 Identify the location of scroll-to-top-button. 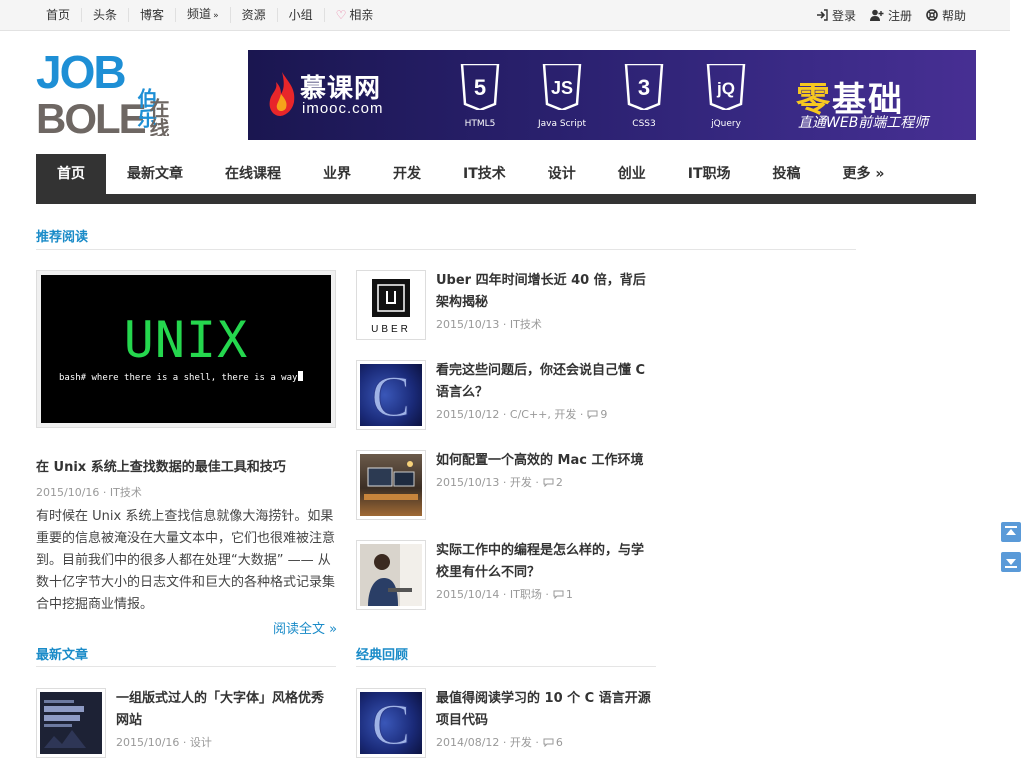
(1011, 532).